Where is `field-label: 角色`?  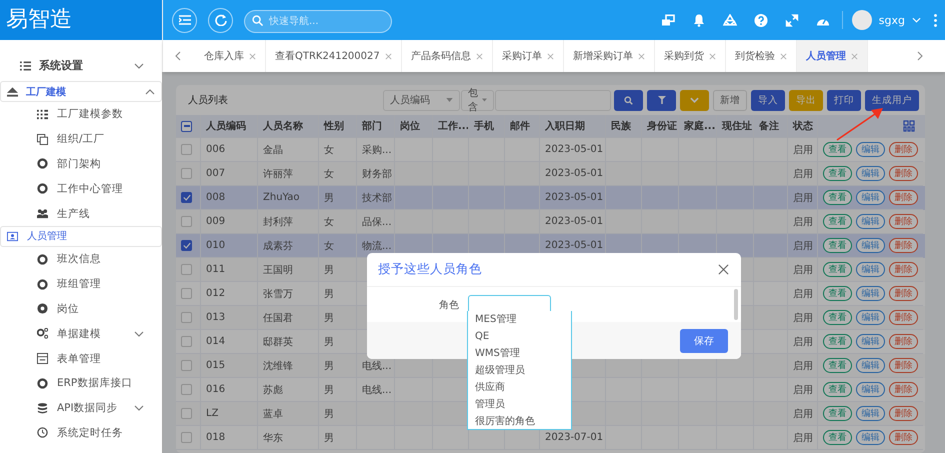 field-label: 角色 is located at coordinates (449, 305).